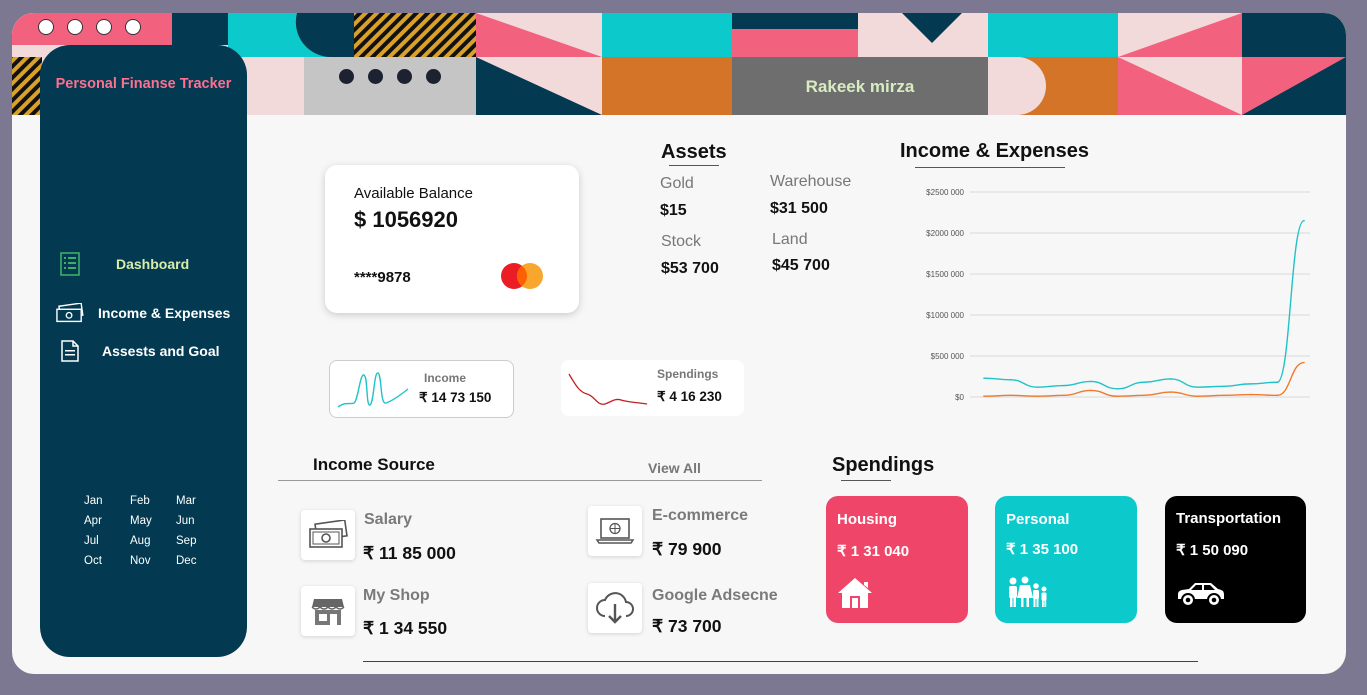 The width and height of the screenshot is (1367, 695). Describe the element at coordinates (193, 501) in the screenshot. I see `month-mar: Mar` at that location.